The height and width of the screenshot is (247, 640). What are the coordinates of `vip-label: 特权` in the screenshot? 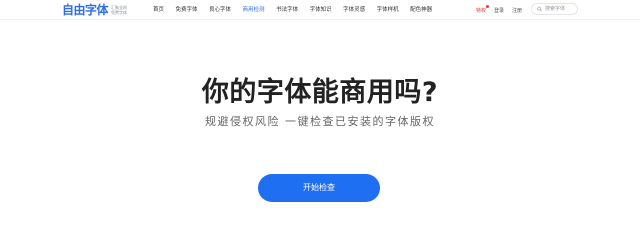 It's located at (481, 10).